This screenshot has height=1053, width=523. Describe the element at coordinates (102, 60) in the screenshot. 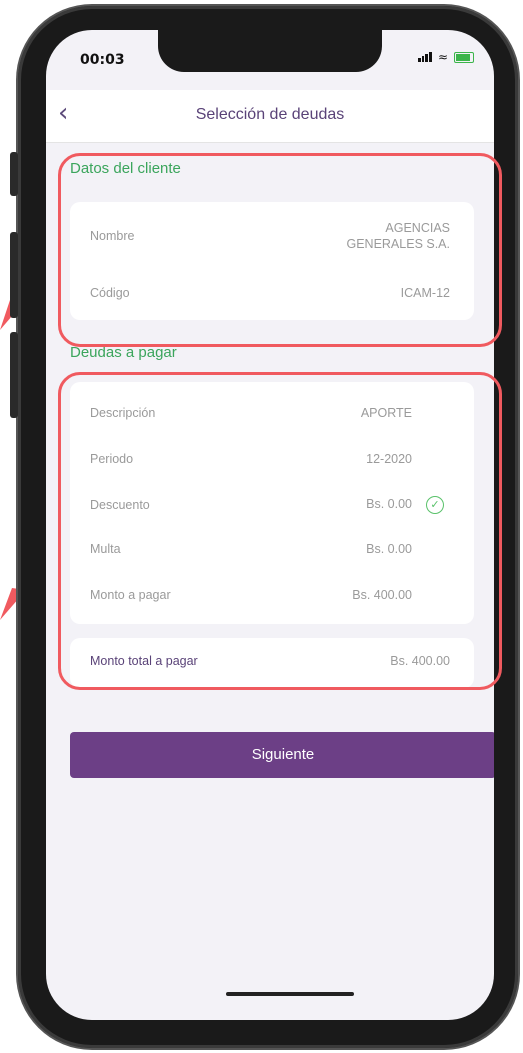

I see `status-time: 00:03` at that location.